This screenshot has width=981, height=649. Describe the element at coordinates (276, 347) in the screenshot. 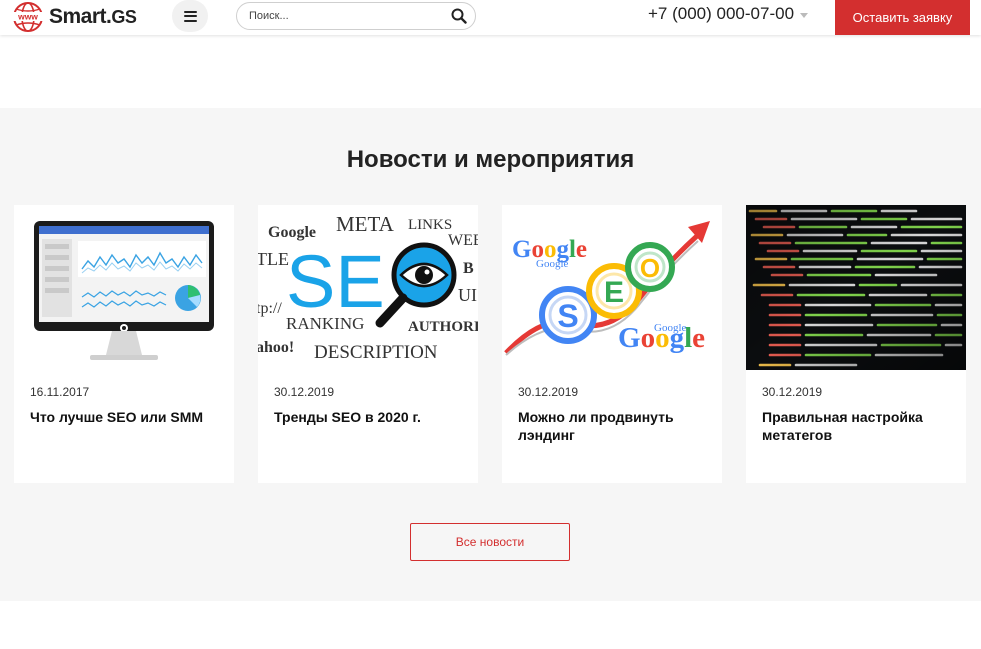

I see `svg-text: ahoo!` at that location.